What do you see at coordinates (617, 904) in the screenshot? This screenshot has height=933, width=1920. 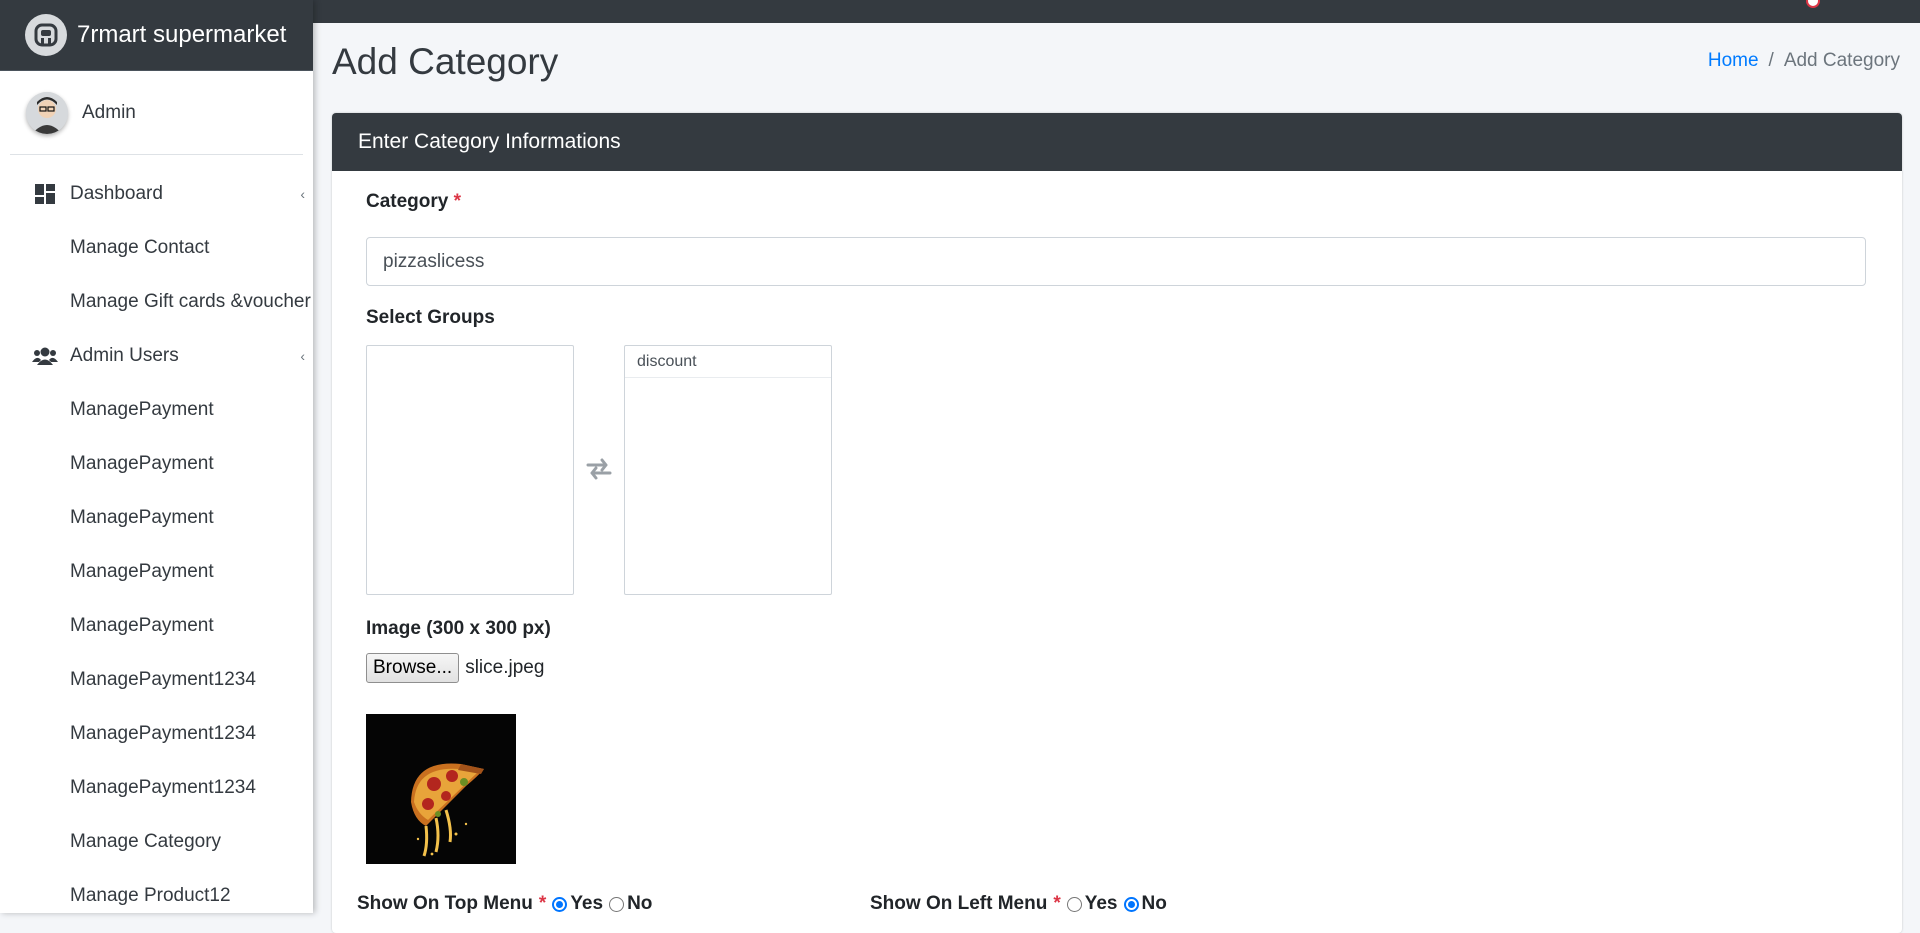 I see `top-menu-no-radio` at bounding box center [617, 904].